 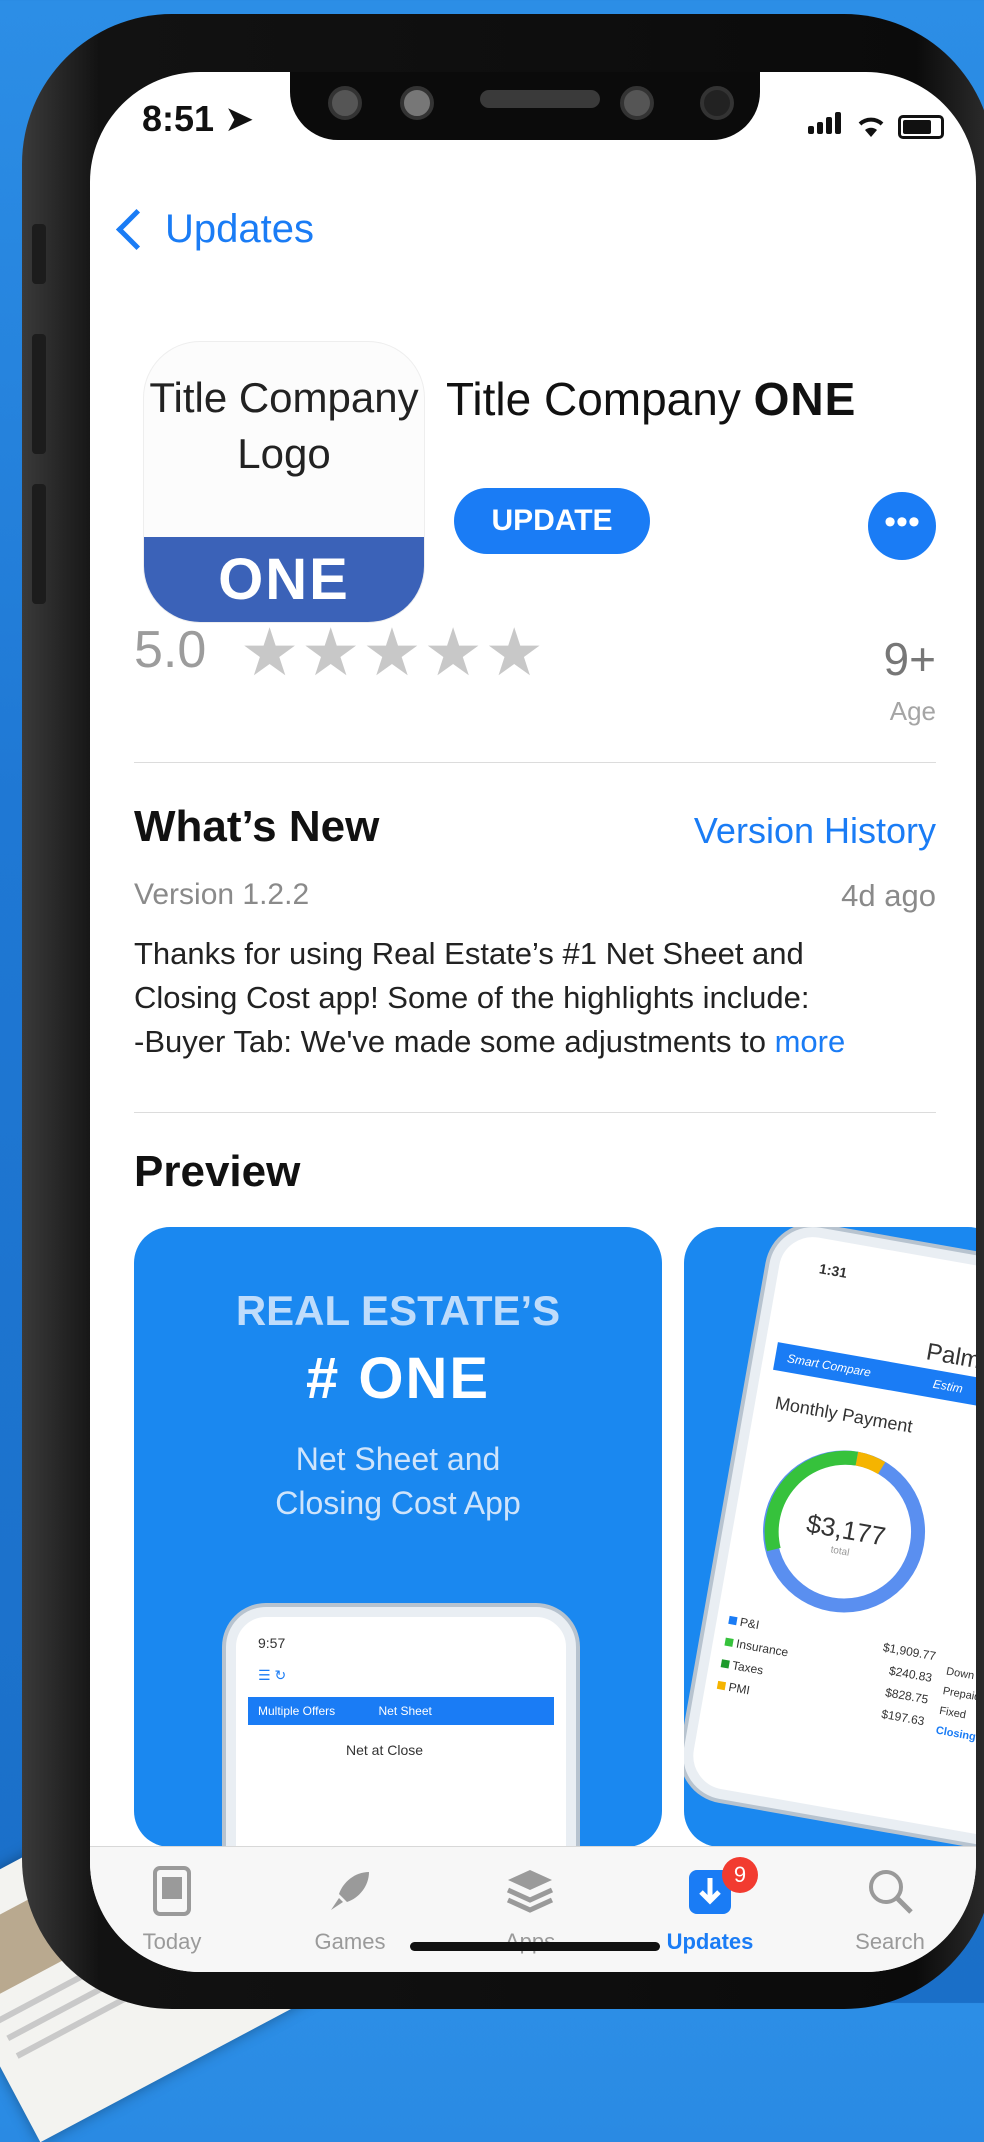 I want to click on update-button: UPDATE, so click(x=552, y=521).